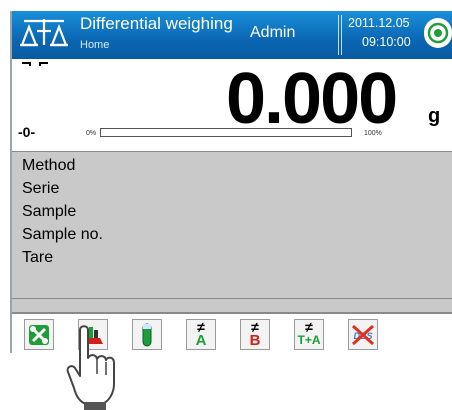 Image resolution: width=452 pixels, height=410 pixels. Describe the element at coordinates (226, 132) in the screenshot. I see `capacity-progress-bar` at that location.